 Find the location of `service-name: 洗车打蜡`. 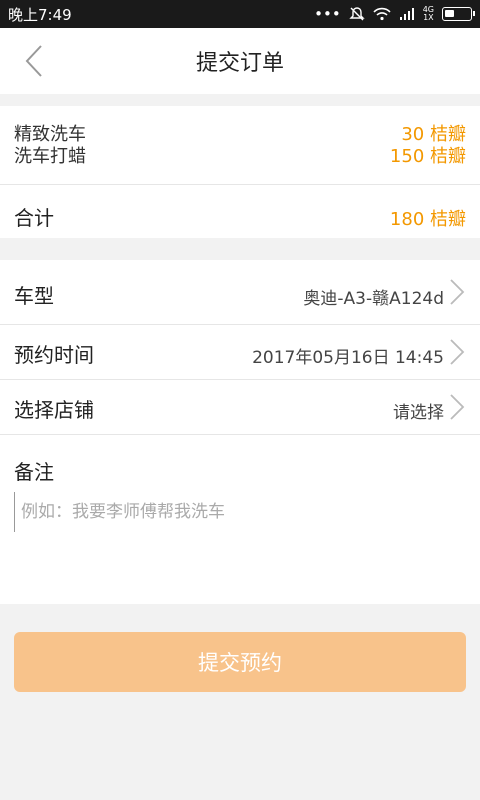

service-name: 洗车打蜡 is located at coordinates (50, 156).